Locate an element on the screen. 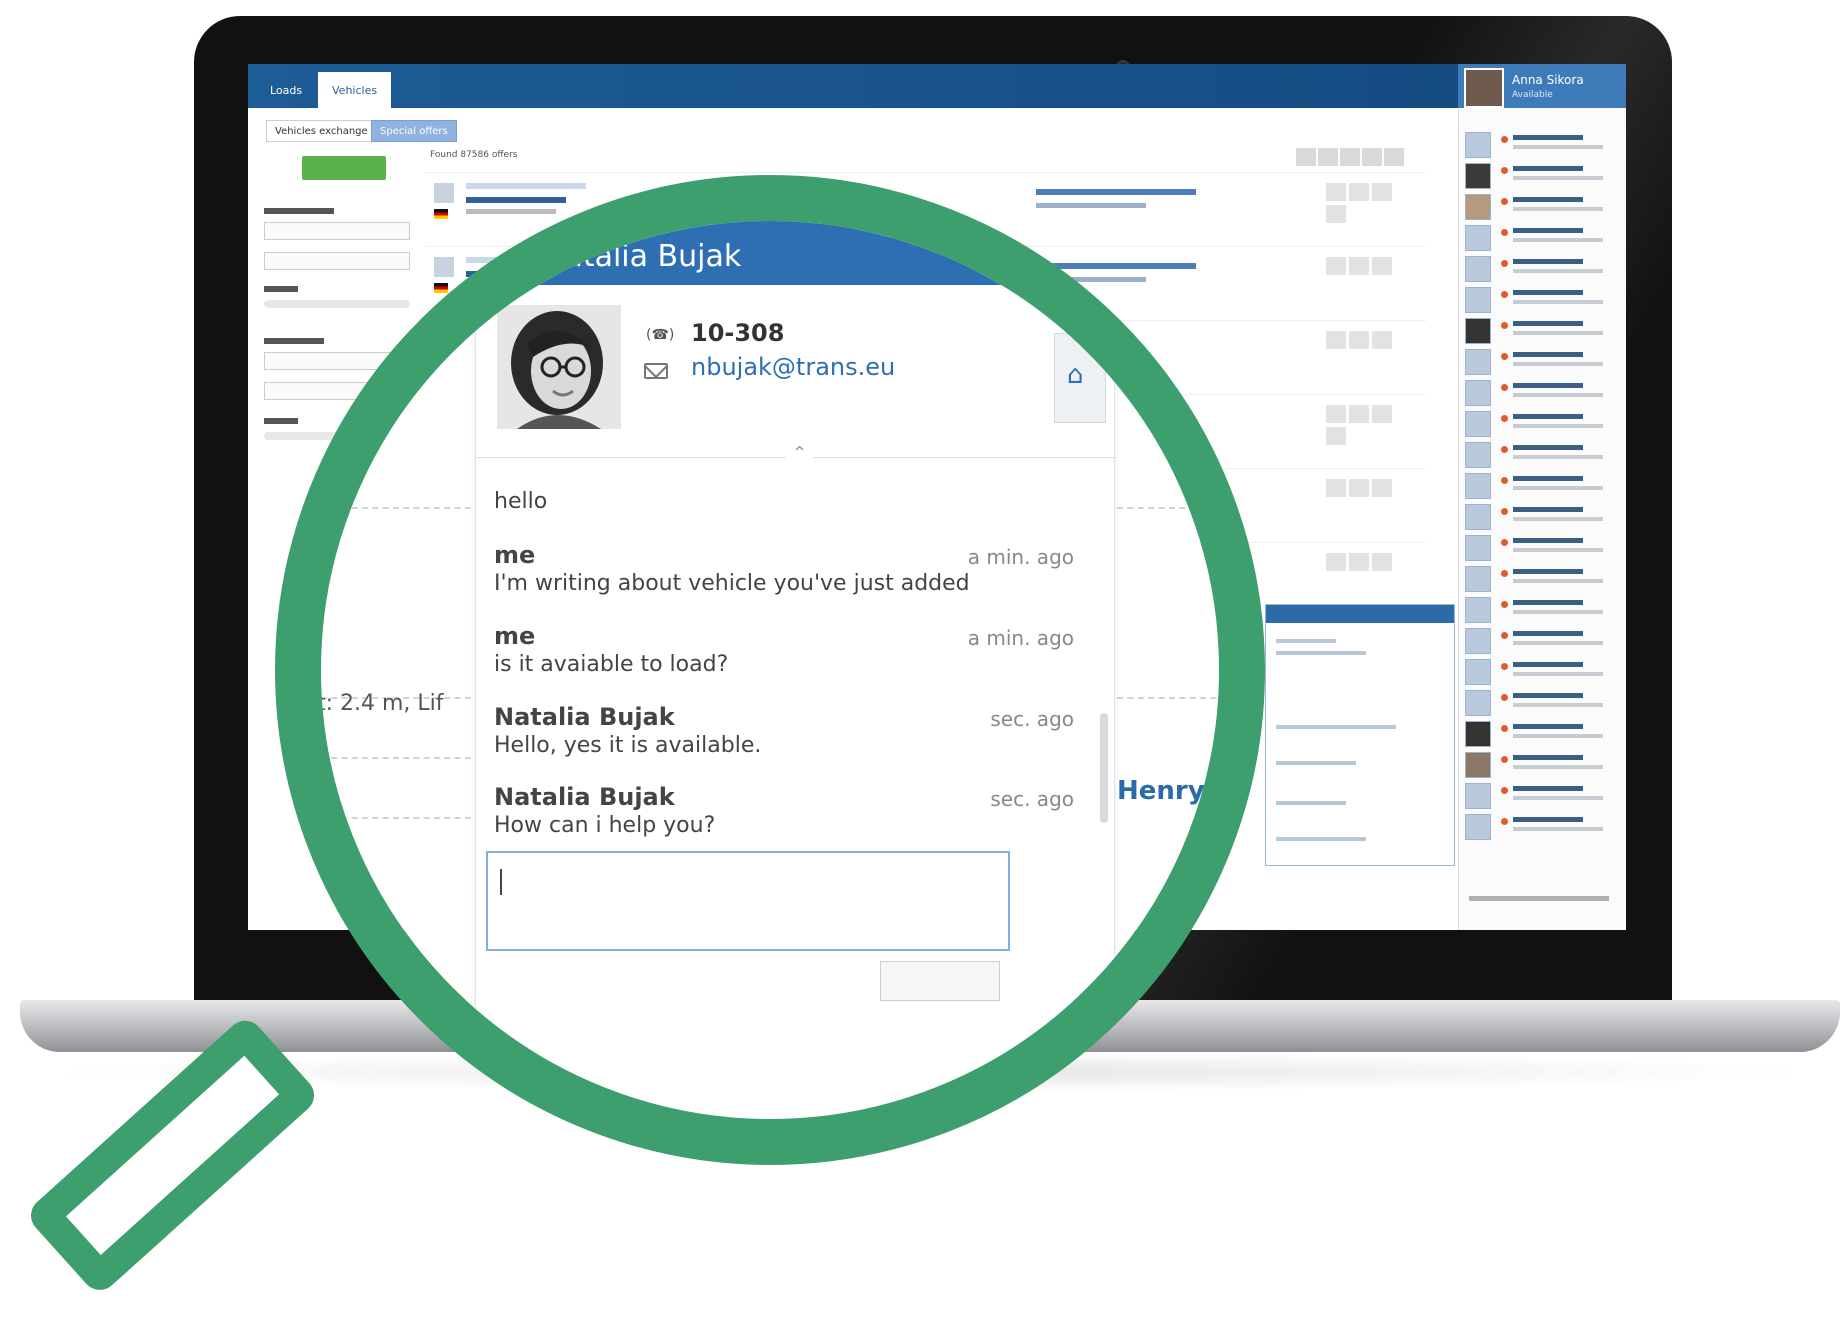 This screenshot has height=1335, width=1840. user-profile: Anna Sikora Available is located at coordinates (1542, 86).